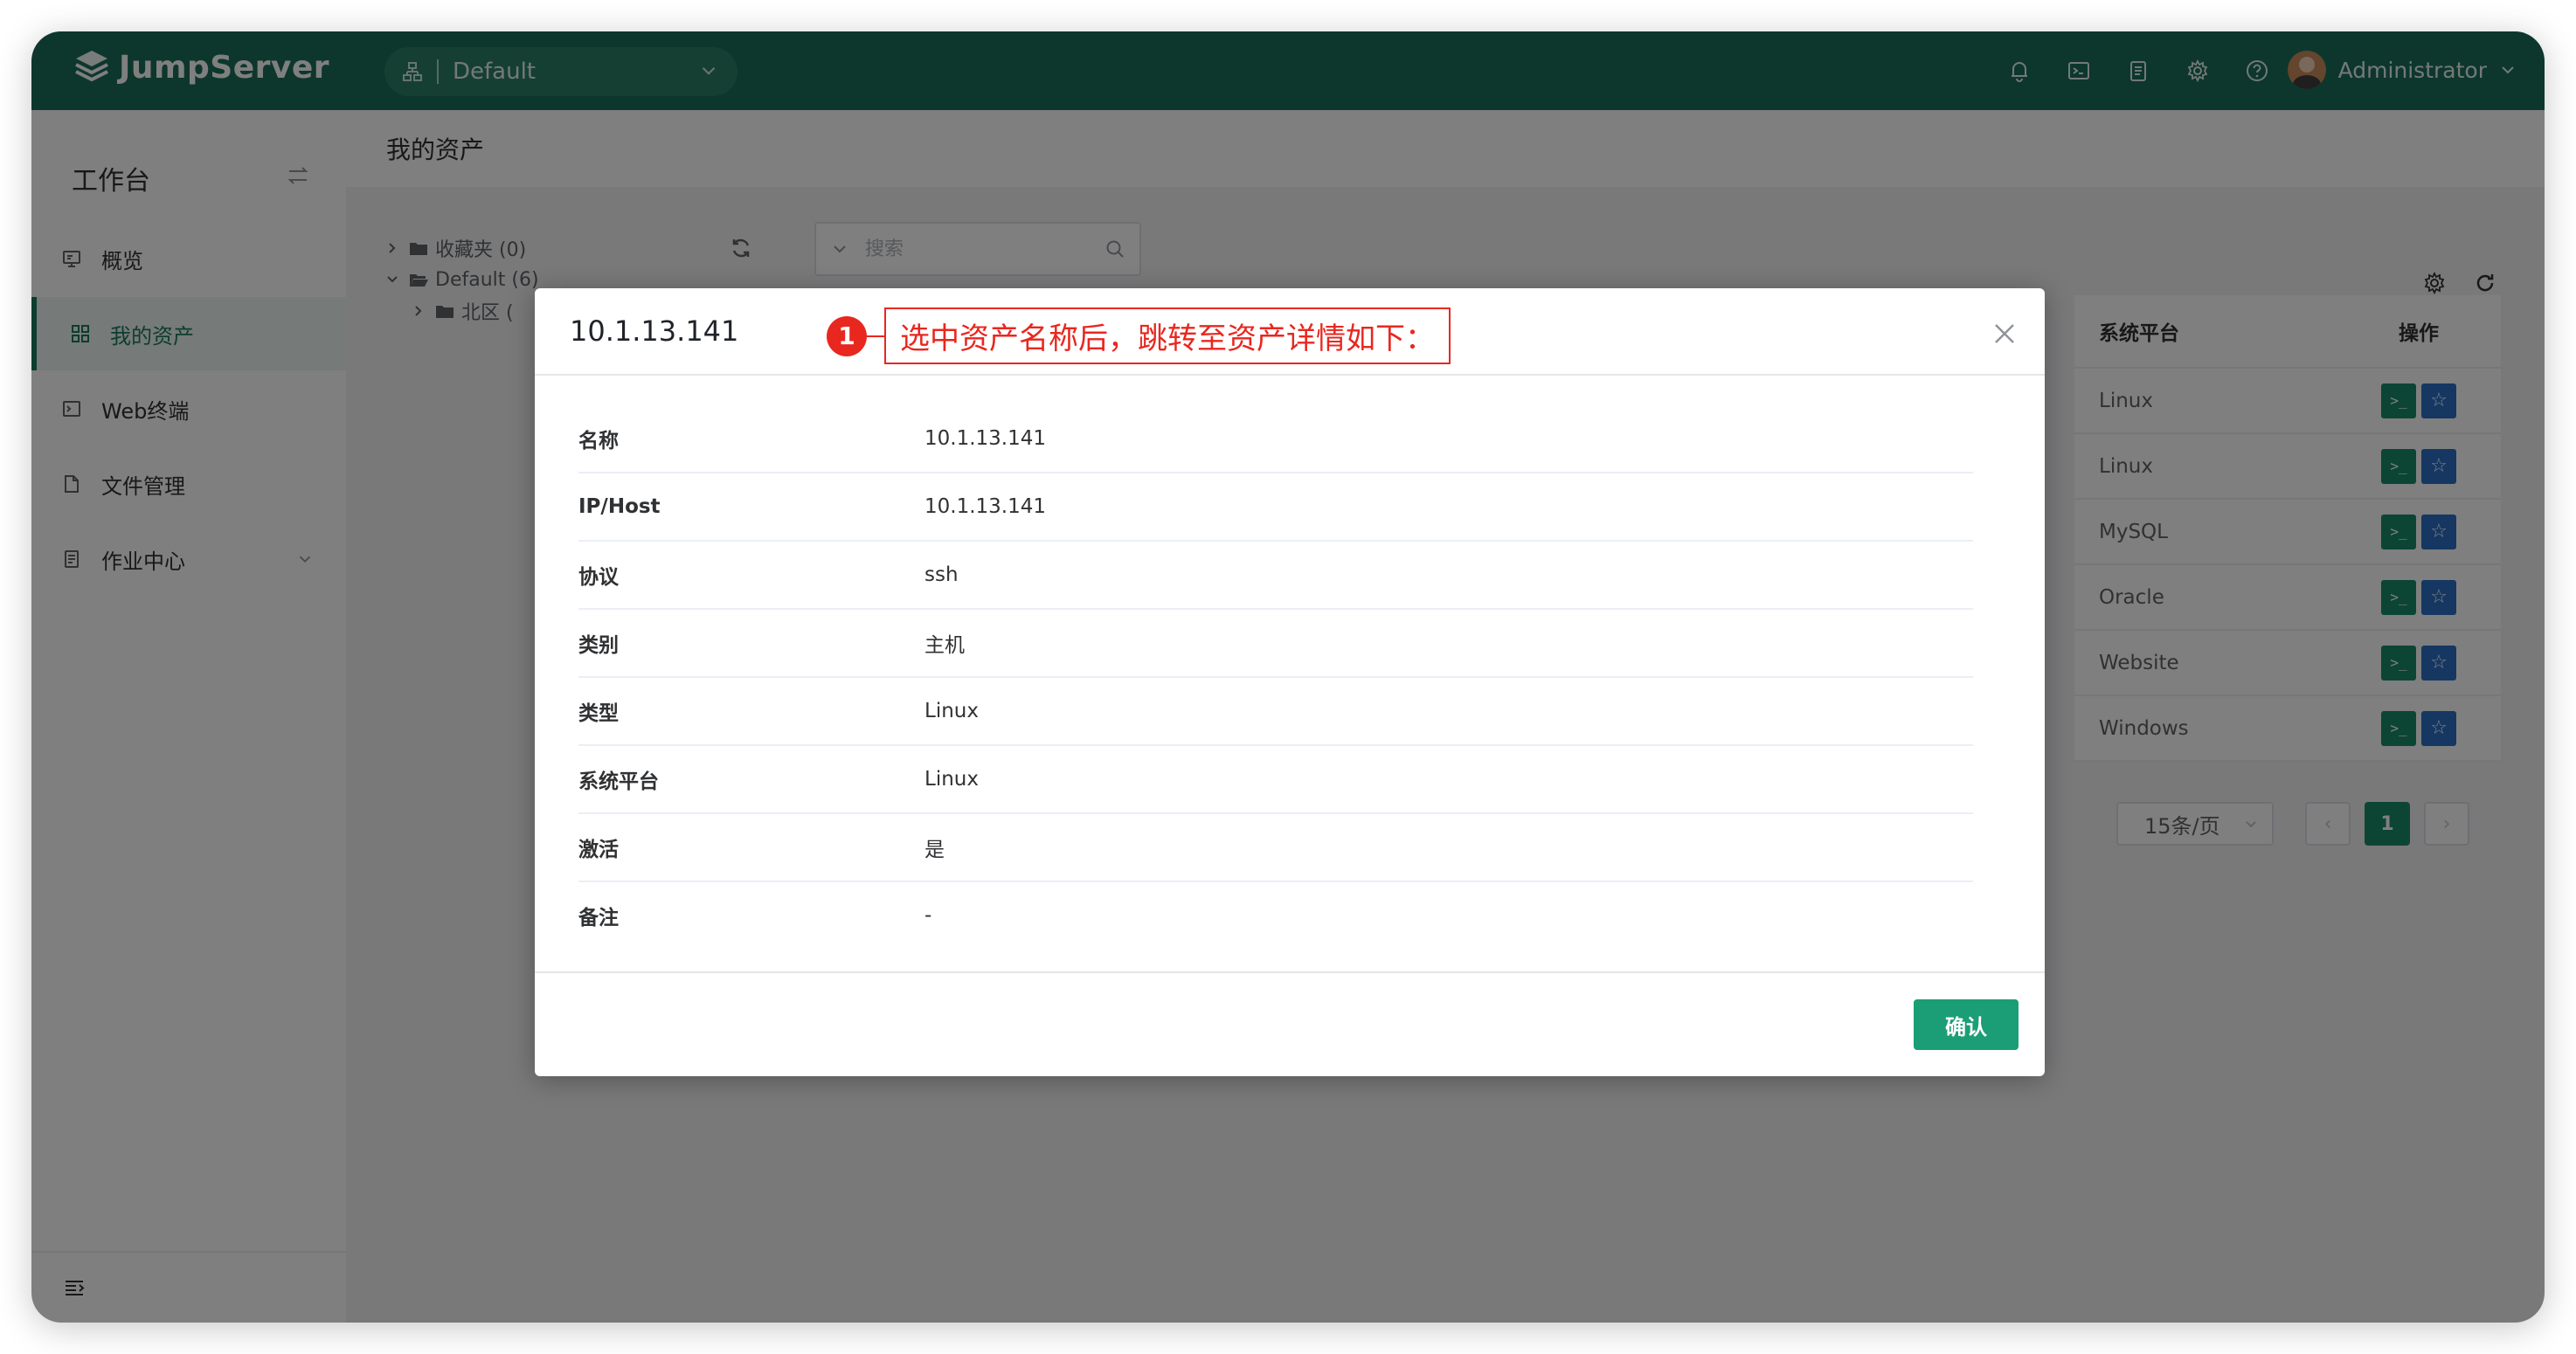  Describe the element at coordinates (944, 645) in the screenshot. I see `detail-value: 主机` at that location.